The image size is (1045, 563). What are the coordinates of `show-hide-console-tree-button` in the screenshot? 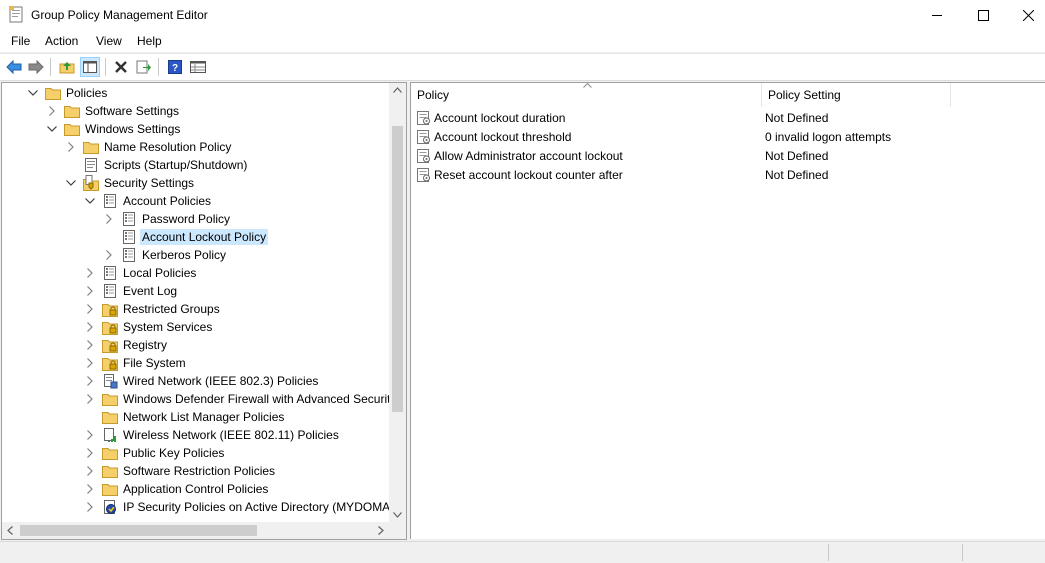 It's located at (90, 67).